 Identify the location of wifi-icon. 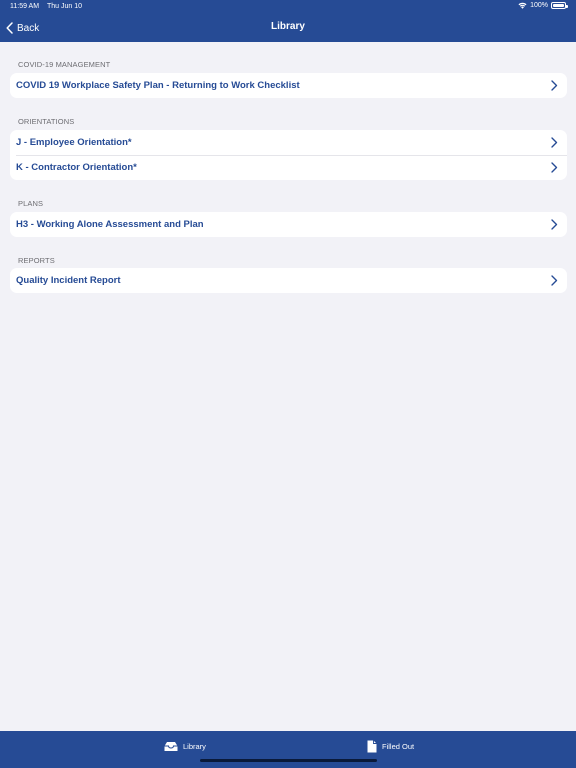
(522, 5).